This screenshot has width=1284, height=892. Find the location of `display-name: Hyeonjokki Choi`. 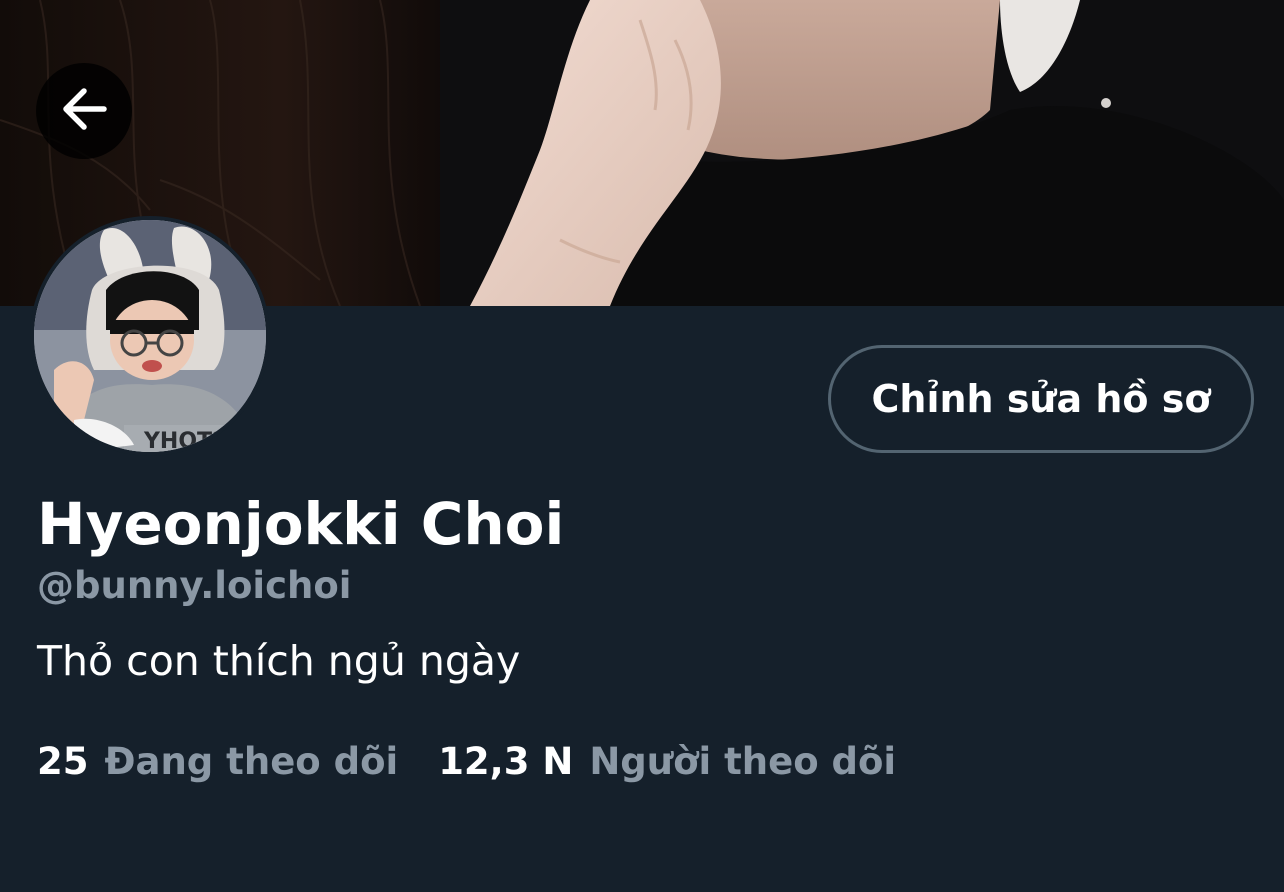

display-name: Hyeonjokki Choi is located at coordinates (301, 524).